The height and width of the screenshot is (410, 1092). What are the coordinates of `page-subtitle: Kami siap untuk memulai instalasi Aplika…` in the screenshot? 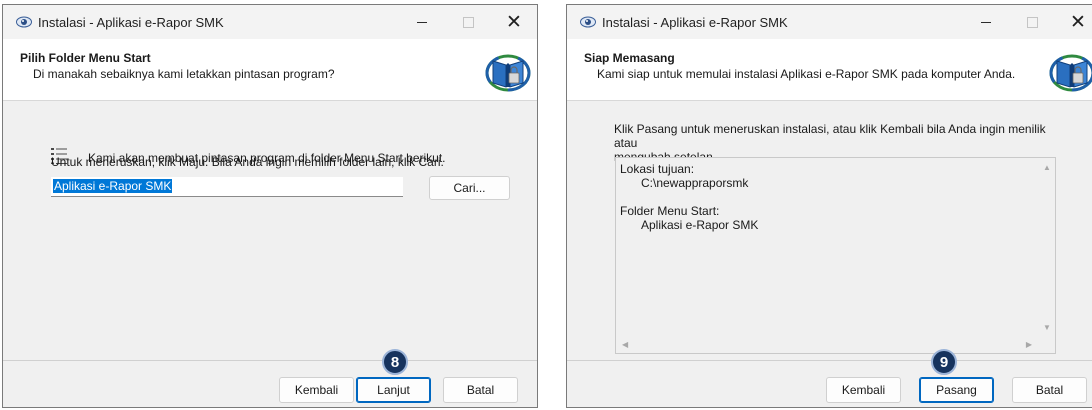 It's located at (806, 74).